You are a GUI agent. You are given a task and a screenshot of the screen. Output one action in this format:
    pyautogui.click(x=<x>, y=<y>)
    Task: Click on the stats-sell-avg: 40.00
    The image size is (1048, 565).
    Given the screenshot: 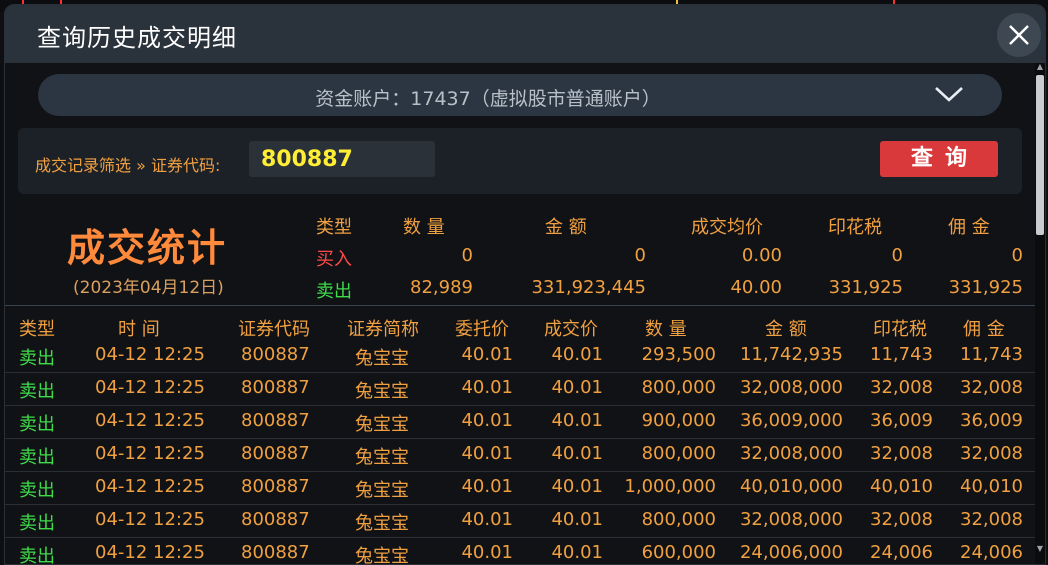 What is the action you would take?
    pyautogui.click(x=756, y=287)
    